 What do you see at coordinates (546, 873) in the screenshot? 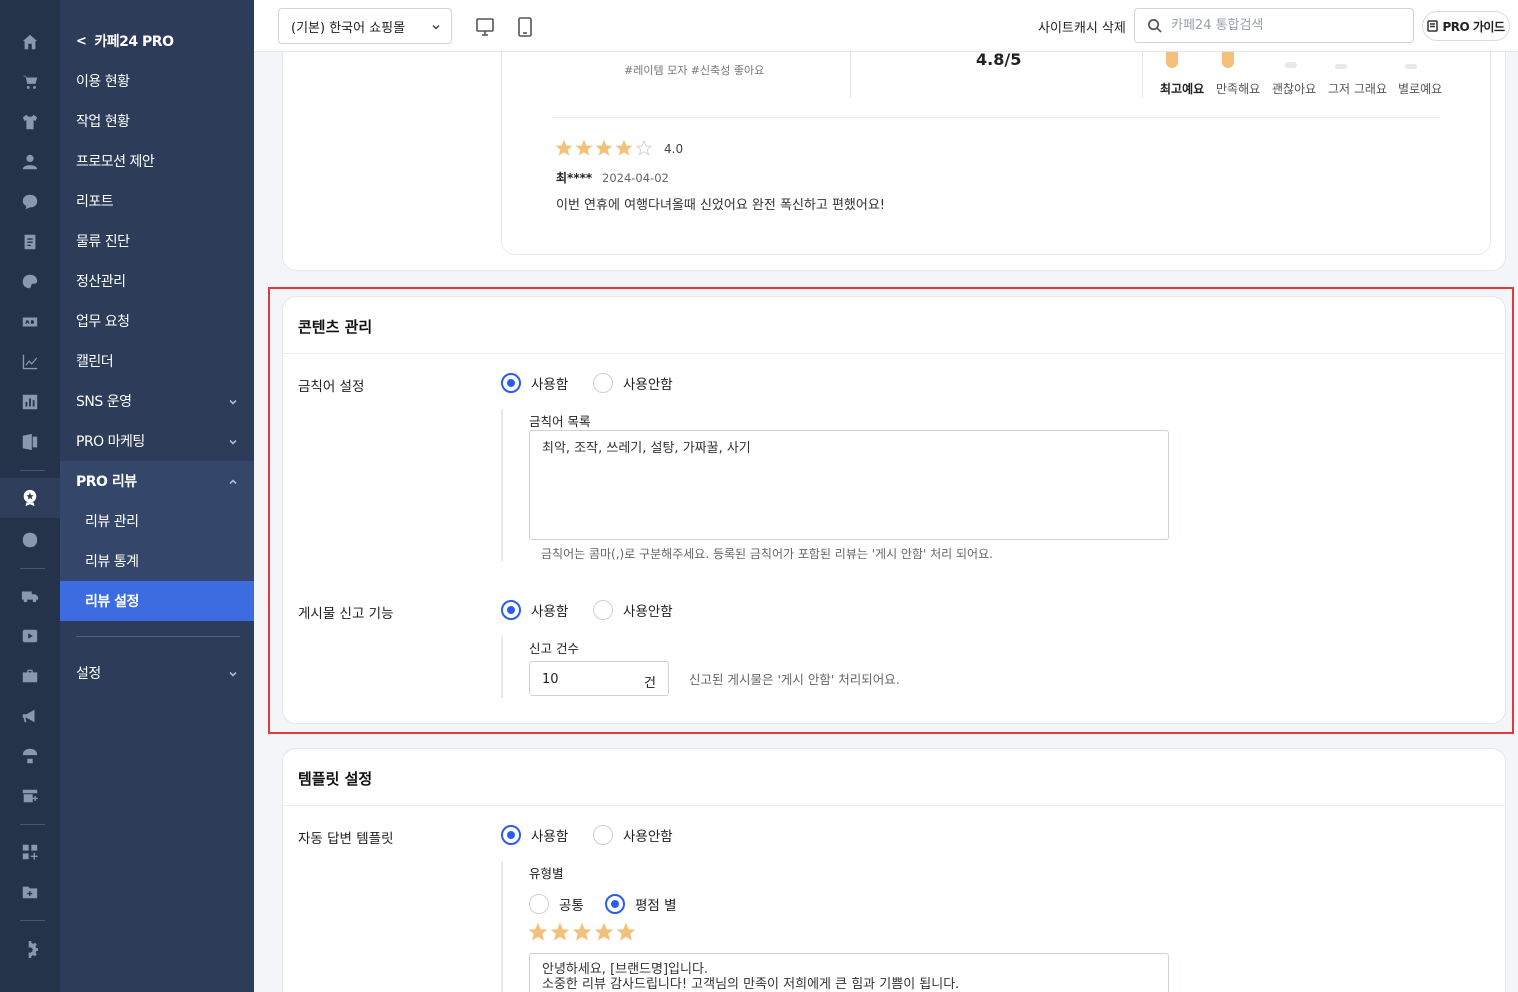
I see `type-label: 유형별` at bounding box center [546, 873].